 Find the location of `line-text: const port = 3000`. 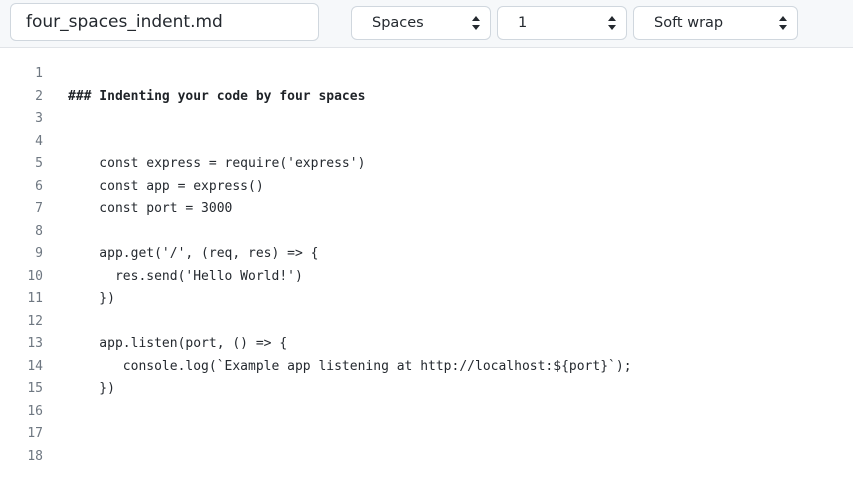

line-text: const port = 3000 is located at coordinates (150, 209).